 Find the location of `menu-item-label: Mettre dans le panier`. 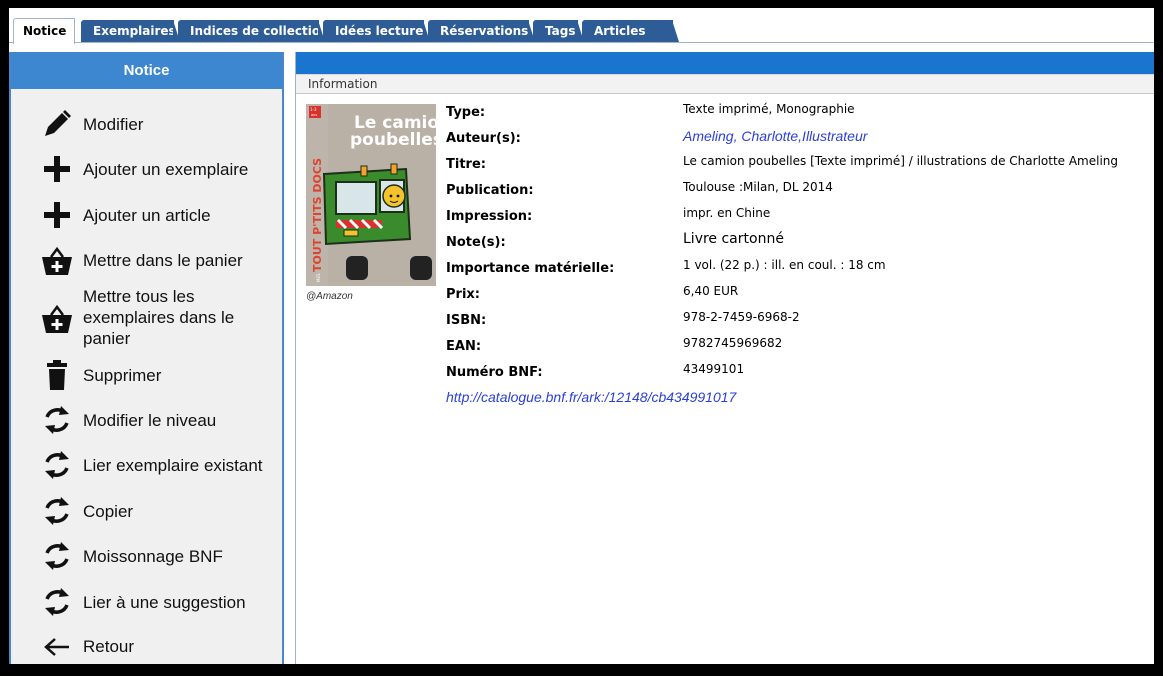

menu-item-label: Mettre dans le panier is located at coordinates (163, 260).